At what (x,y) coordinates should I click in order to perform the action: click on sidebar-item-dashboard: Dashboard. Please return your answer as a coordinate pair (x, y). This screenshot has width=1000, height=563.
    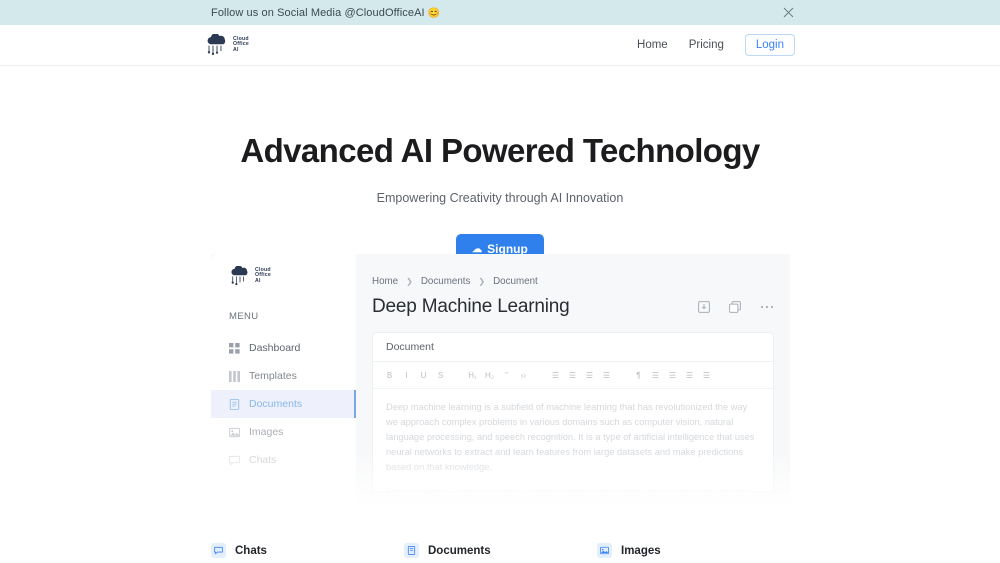
    Looking at the image, I should click on (283, 348).